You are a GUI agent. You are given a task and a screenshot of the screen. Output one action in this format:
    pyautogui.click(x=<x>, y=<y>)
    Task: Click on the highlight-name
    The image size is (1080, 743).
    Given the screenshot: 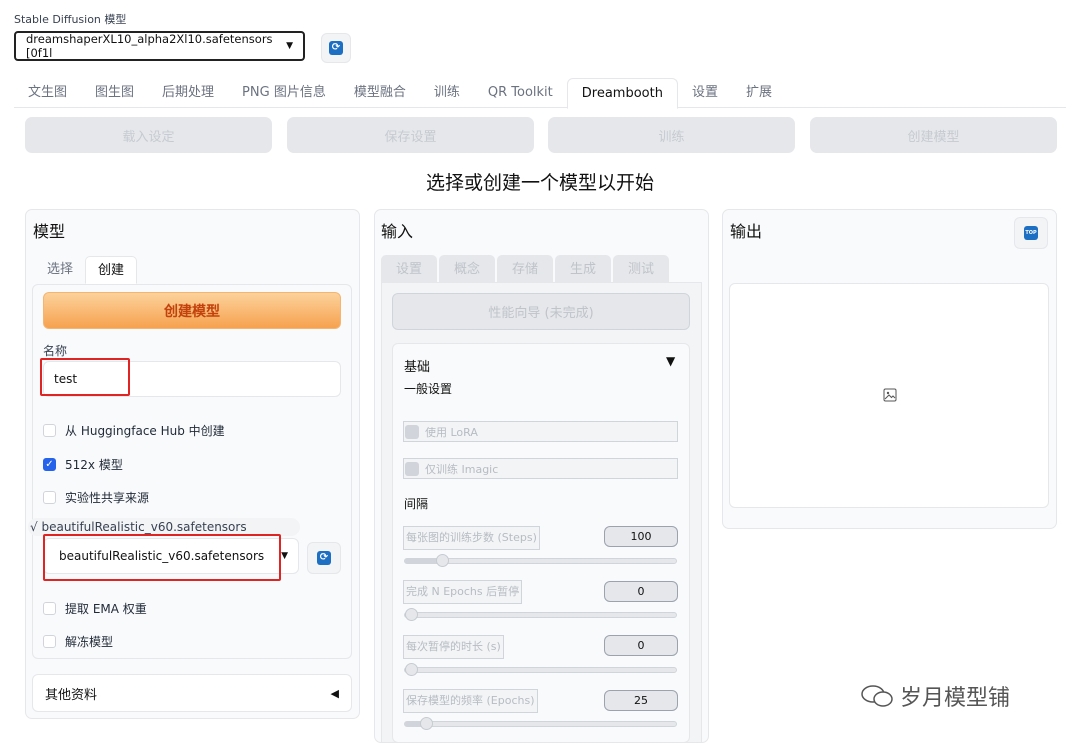 What is the action you would take?
    pyautogui.click(x=85, y=377)
    